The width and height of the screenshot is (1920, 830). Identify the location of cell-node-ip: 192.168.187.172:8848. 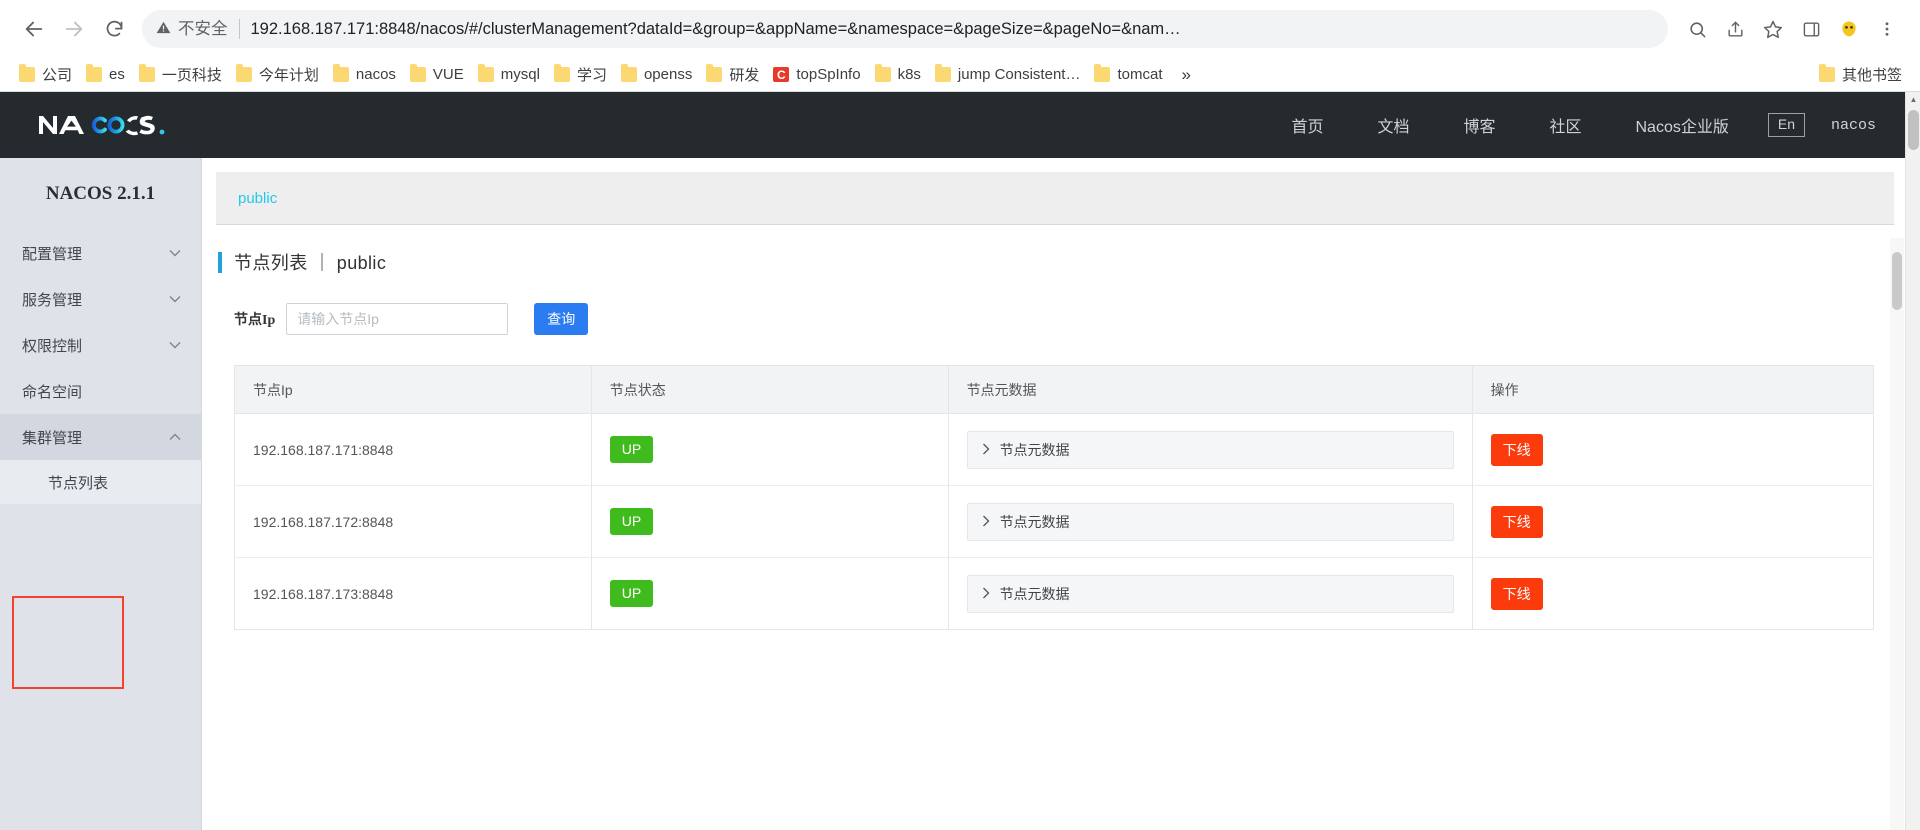
(413, 521).